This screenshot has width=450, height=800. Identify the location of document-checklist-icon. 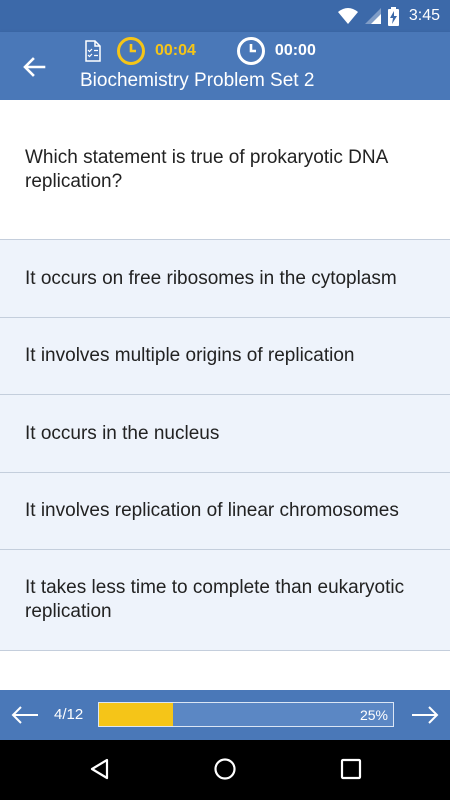
(93, 51).